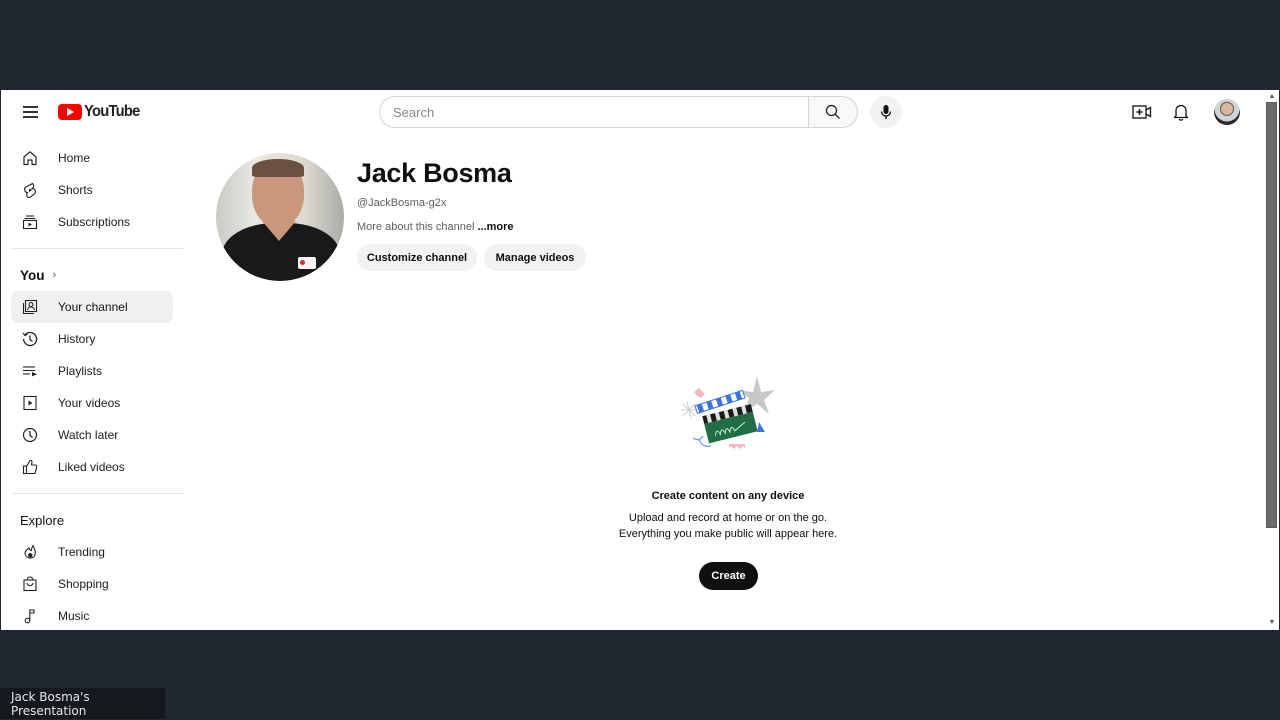 Image resolution: width=1280 pixels, height=720 pixels. Describe the element at coordinates (728, 576) in the screenshot. I see `create-button-primary: Create` at that location.